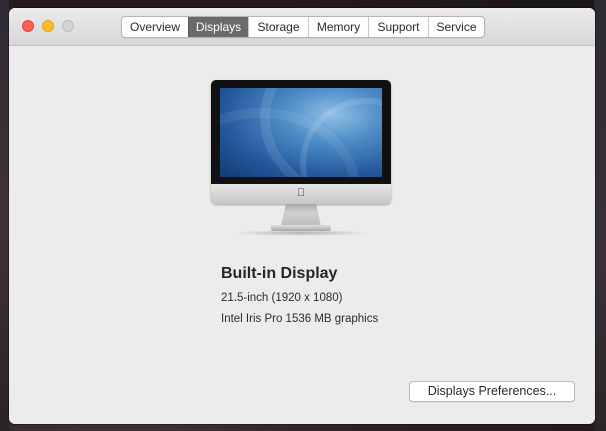  What do you see at coordinates (279, 273) in the screenshot?
I see `display-name: Built-in Display` at bounding box center [279, 273].